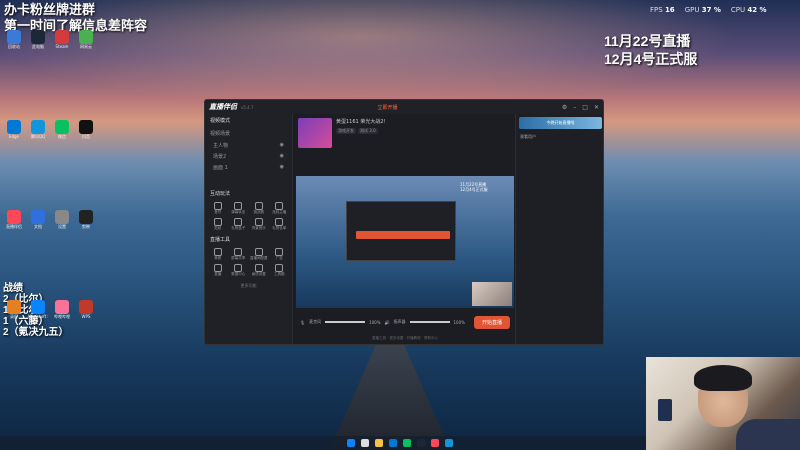 The height and width of the screenshot is (450, 800). Describe the element at coordinates (259, 254) in the screenshot. I see `tool-item: 直播间配置` at that location.